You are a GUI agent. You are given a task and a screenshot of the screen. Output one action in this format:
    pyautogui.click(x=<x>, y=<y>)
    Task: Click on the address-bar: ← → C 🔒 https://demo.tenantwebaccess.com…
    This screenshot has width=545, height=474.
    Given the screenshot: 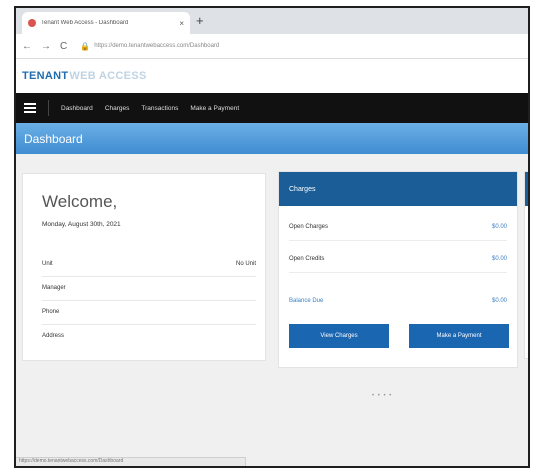 What is the action you would take?
    pyautogui.click(x=272, y=46)
    